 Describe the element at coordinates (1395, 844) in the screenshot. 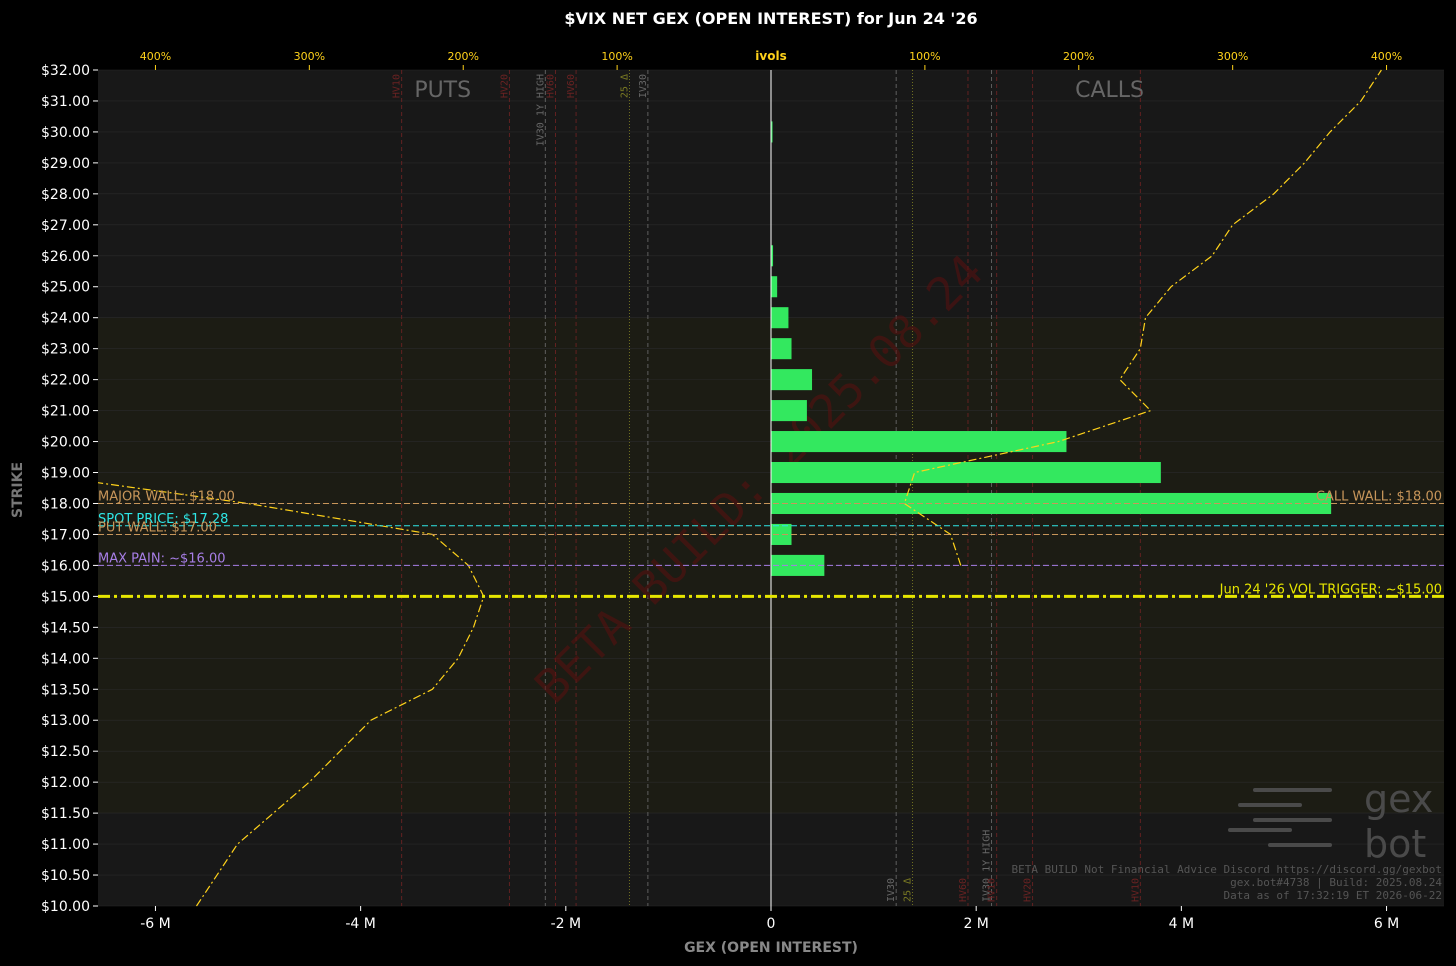

I see `logo-text-line2: bot` at that location.